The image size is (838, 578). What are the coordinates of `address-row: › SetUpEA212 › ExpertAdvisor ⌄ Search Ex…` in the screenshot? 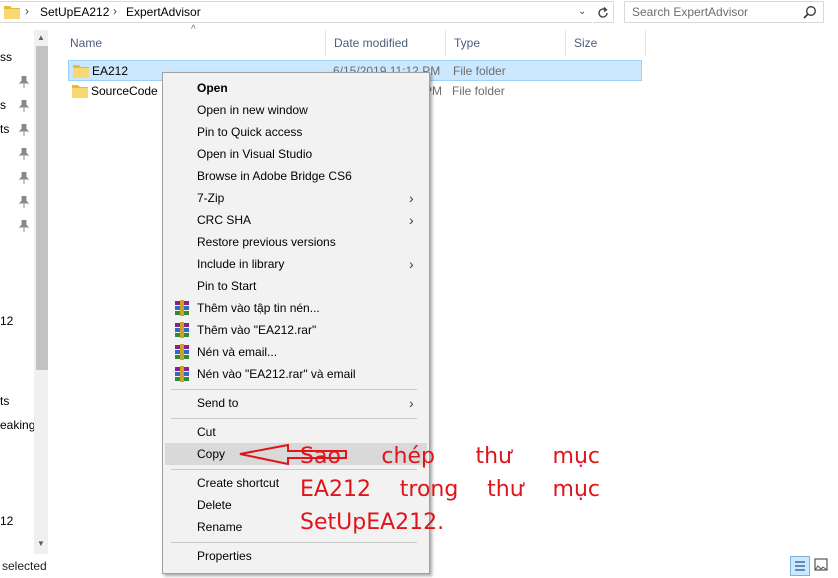 It's located at (419, 12).